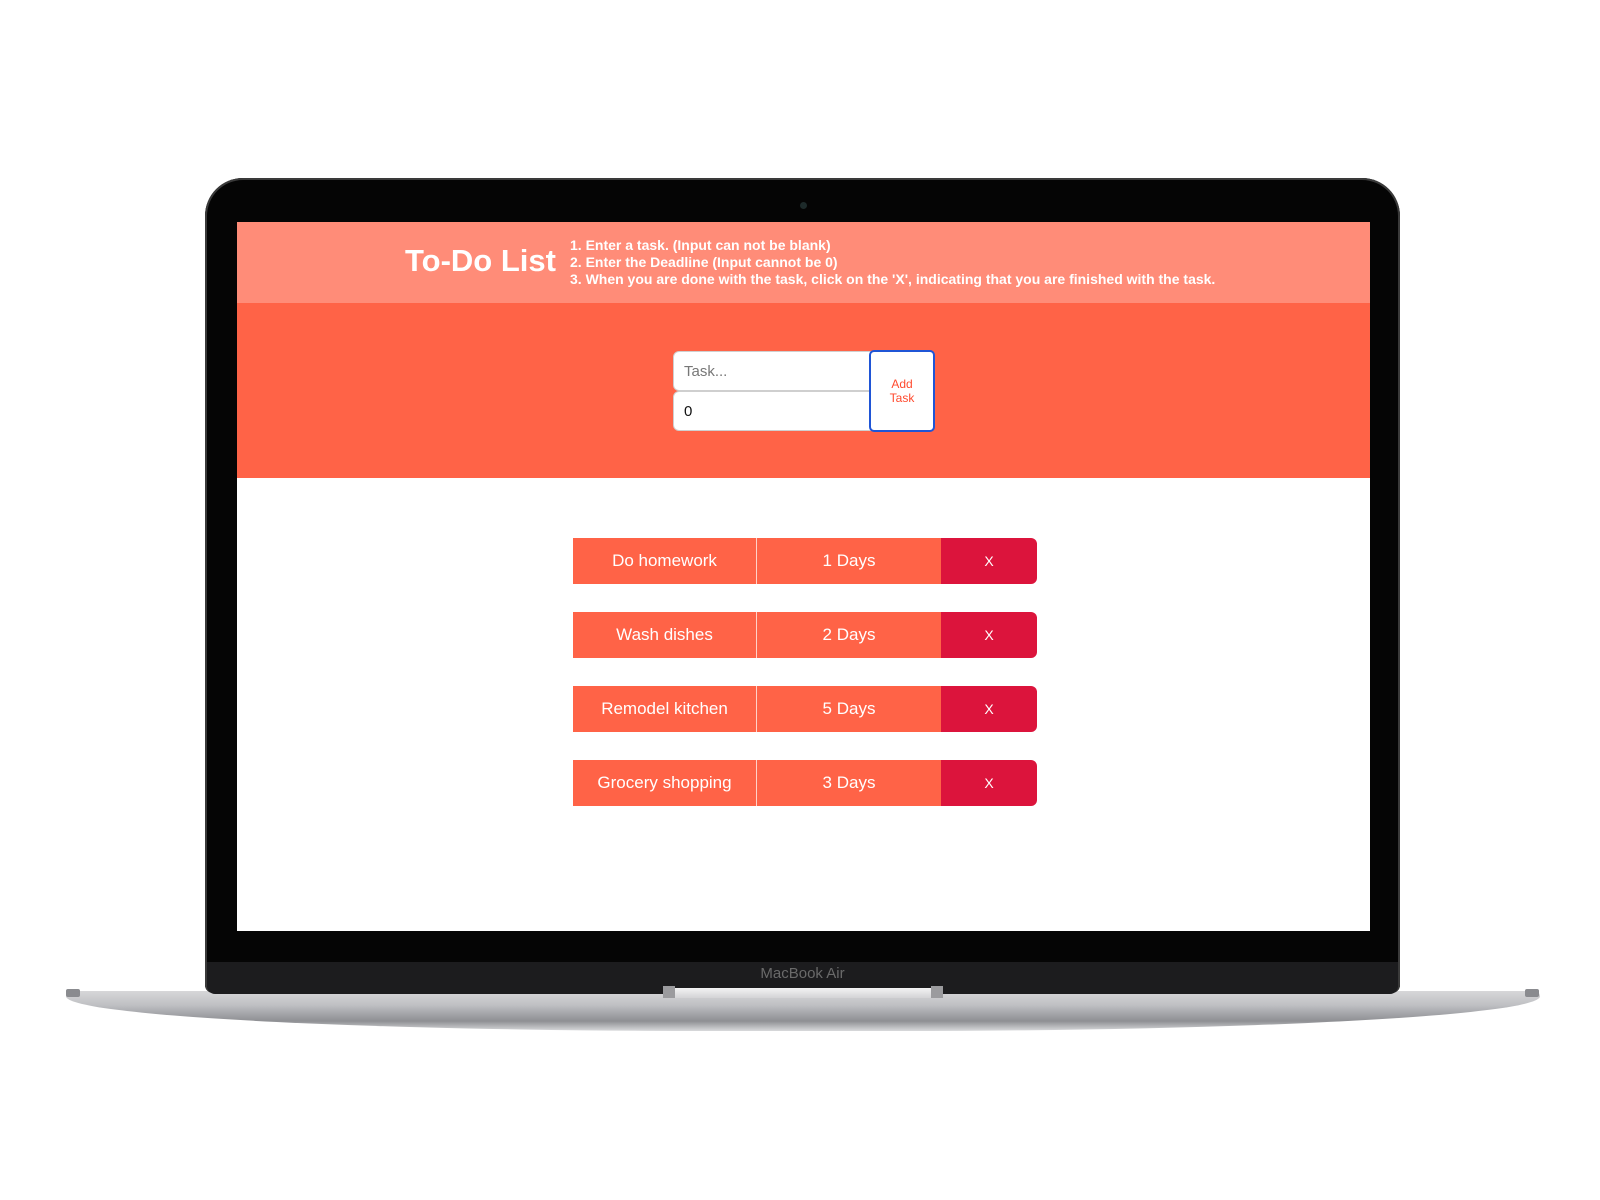  What do you see at coordinates (849, 561) in the screenshot?
I see `task-deadline: 1 Days` at bounding box center [849, 561].